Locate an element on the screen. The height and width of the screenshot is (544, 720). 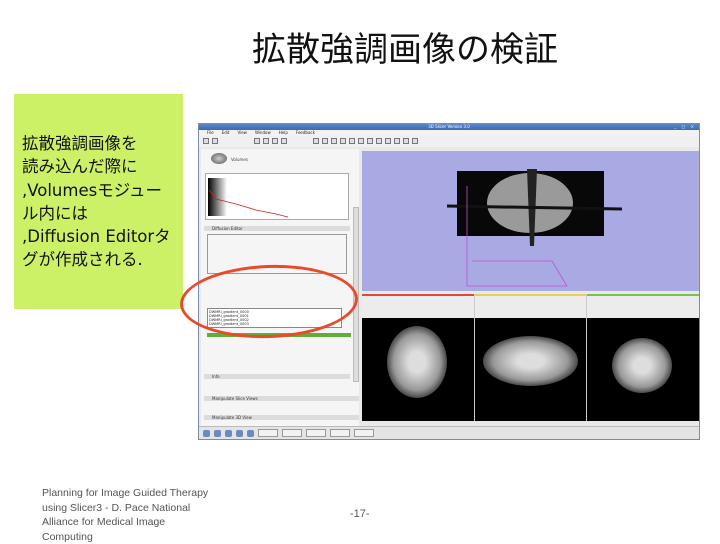
module-name: Volumes is located at coordinates (239, 159).